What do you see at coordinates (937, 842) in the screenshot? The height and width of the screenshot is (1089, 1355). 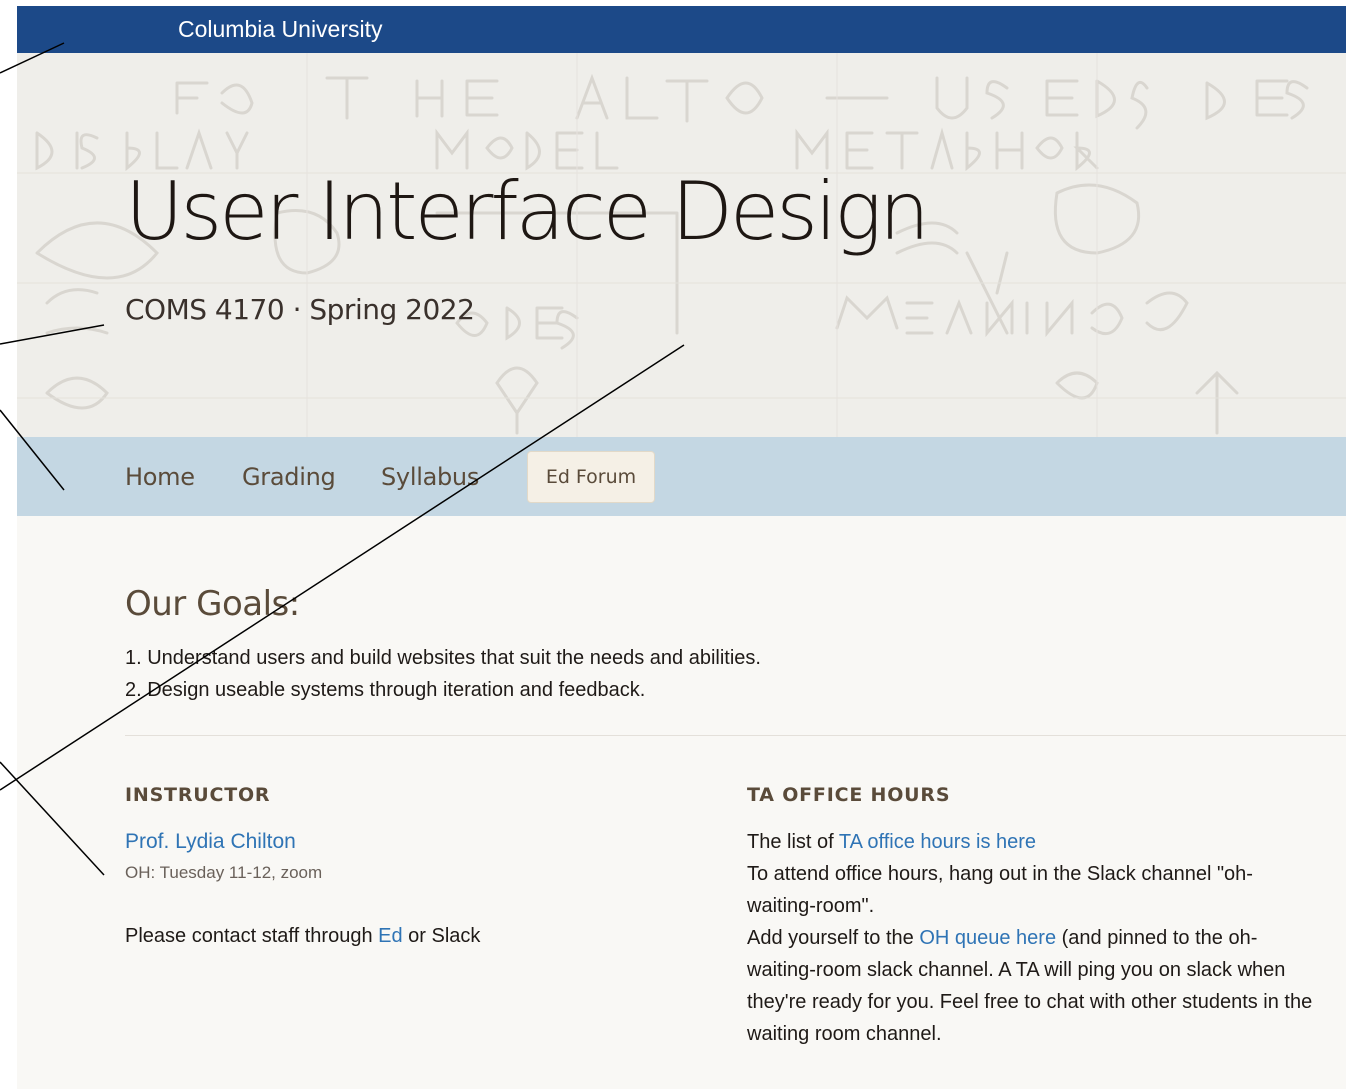 I see `ta-office-hours-link: TA office hours is here` at bounding box center [937, 842].